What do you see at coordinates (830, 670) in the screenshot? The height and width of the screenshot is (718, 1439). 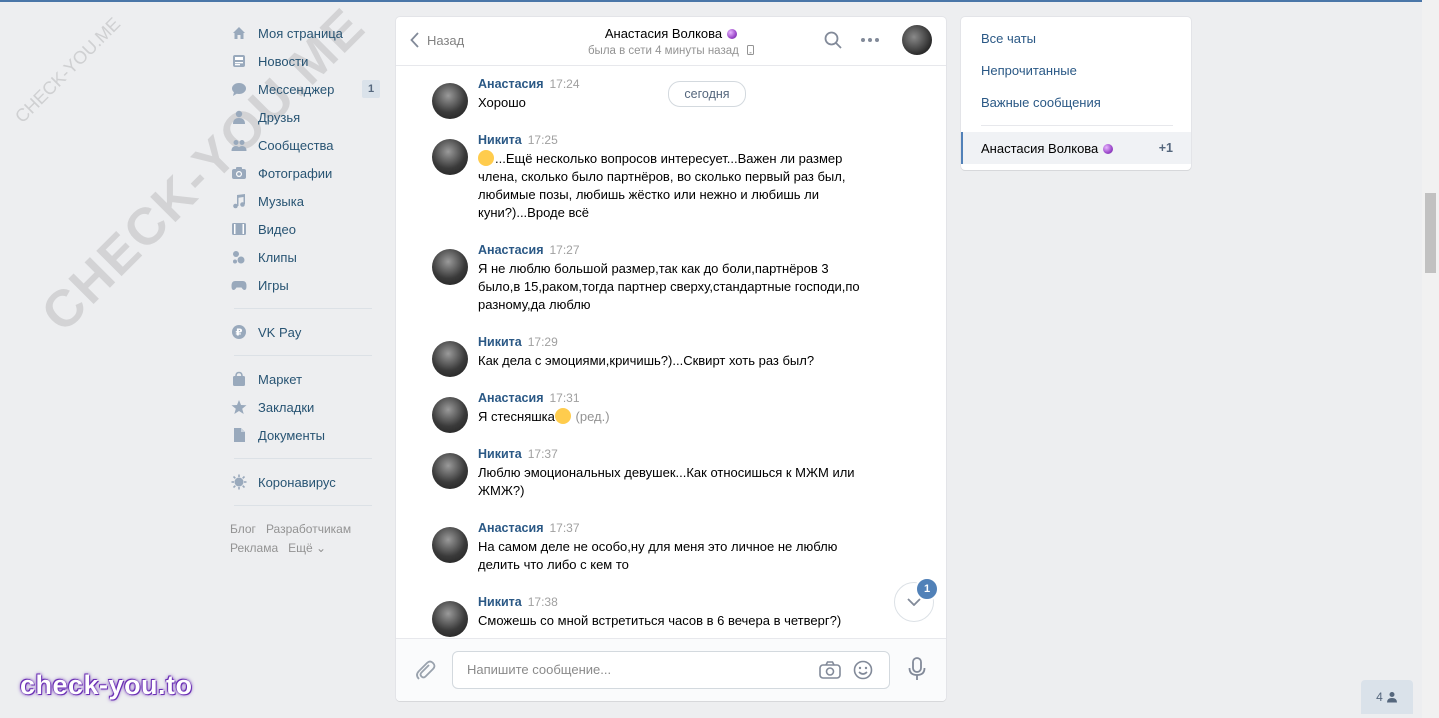 I see `camera-icon` at bounding box center [830, 670].